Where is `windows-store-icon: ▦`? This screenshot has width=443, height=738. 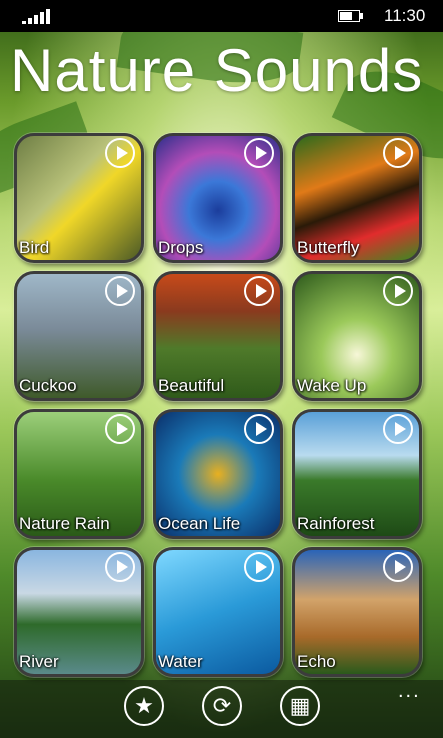
windows-store-icon: ▦ is located at coordinates (300, 706).